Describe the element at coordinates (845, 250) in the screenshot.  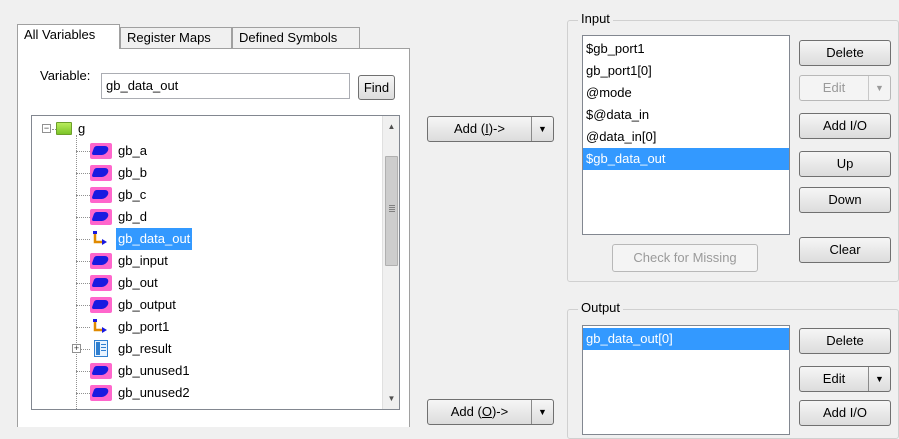
I see `input-clear-button: Clear` at that location.